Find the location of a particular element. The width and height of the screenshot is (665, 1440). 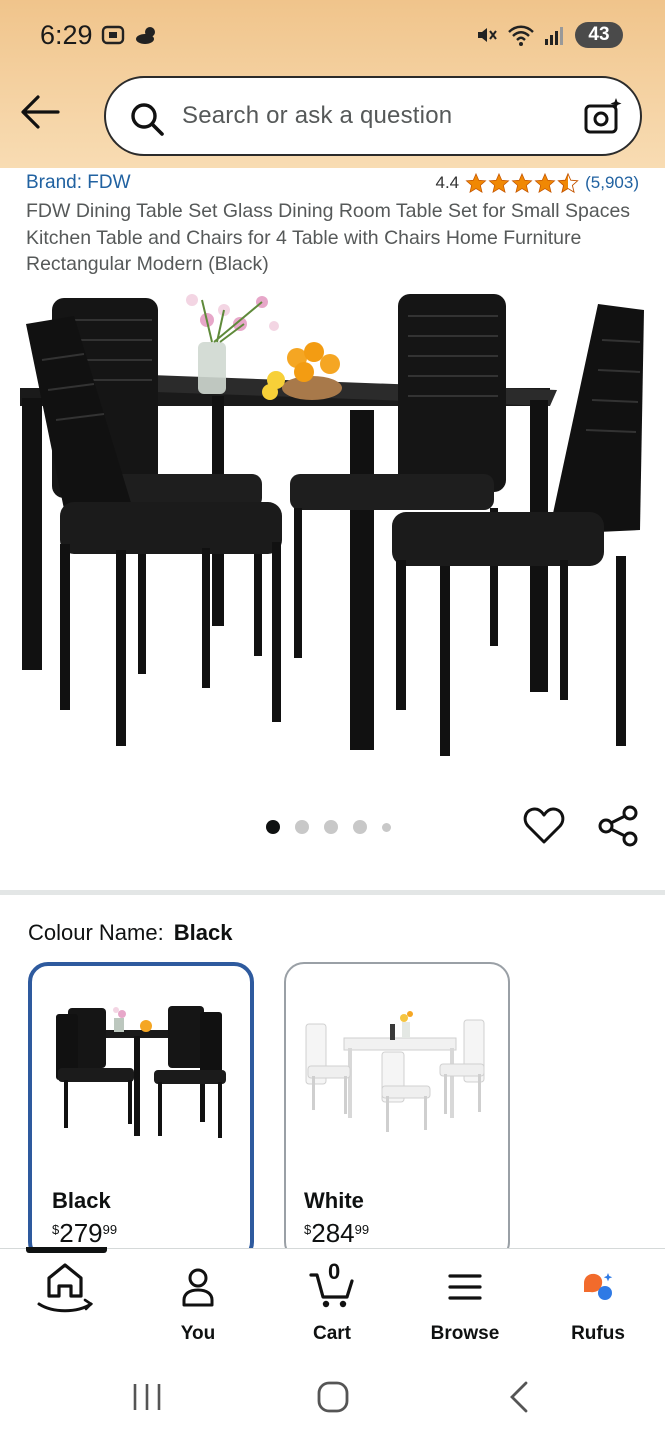

section-divider is located at coordinates (332, 892).